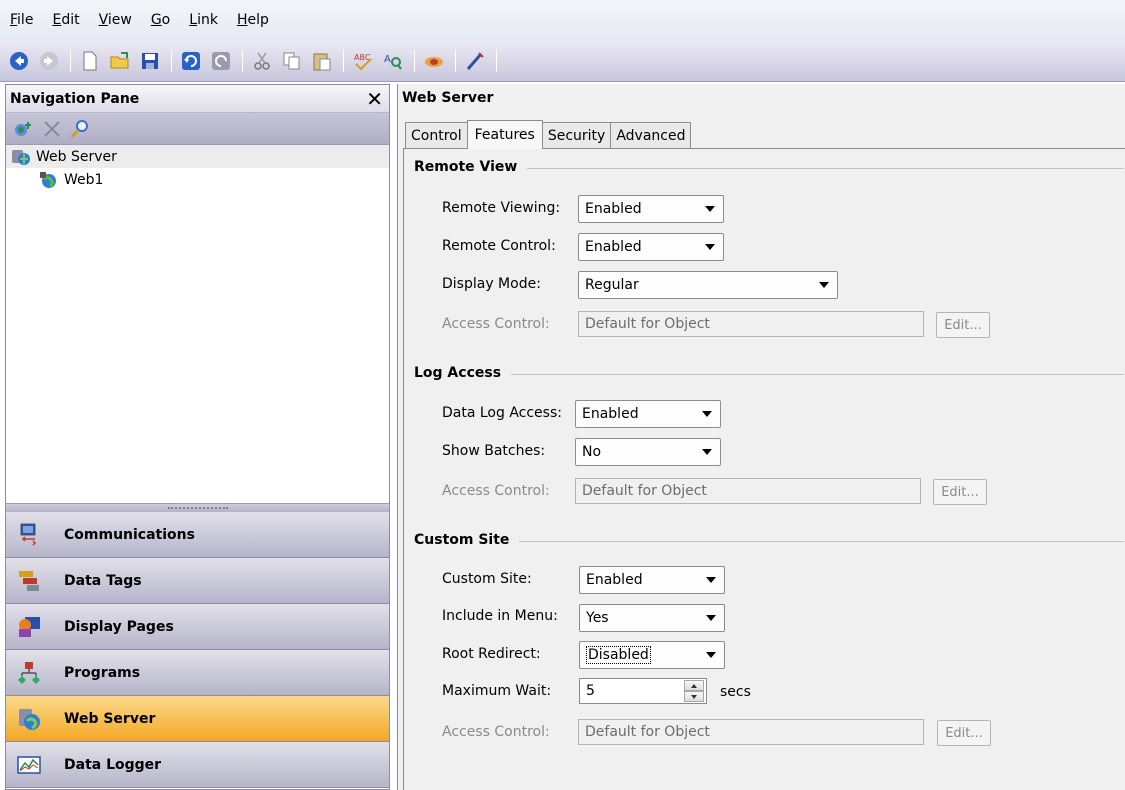  I want to click on undo-icon, so click(191, 61).